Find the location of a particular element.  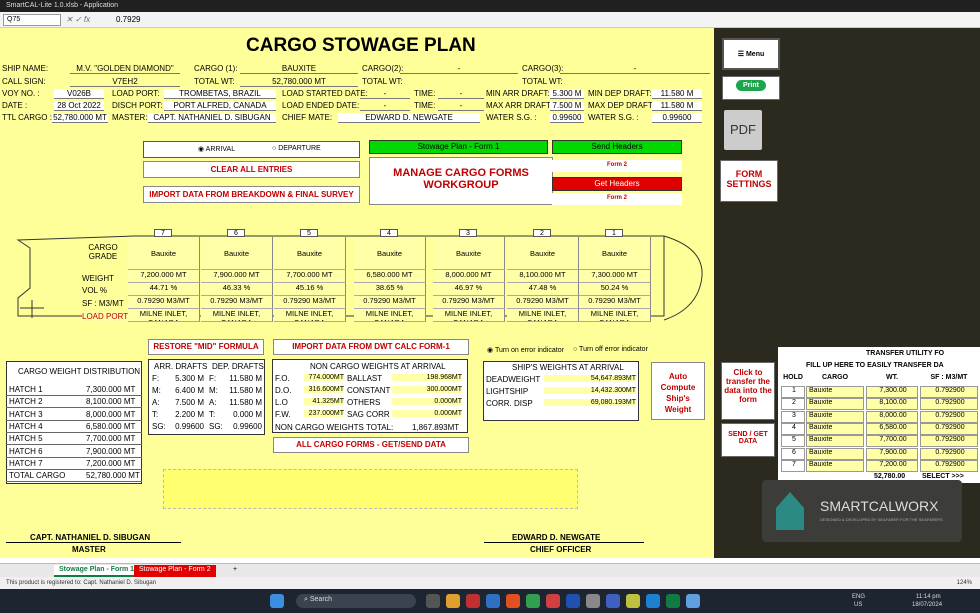

error-on-radio: ◉ Turn on error indicator is located at coordinates (525, 350).